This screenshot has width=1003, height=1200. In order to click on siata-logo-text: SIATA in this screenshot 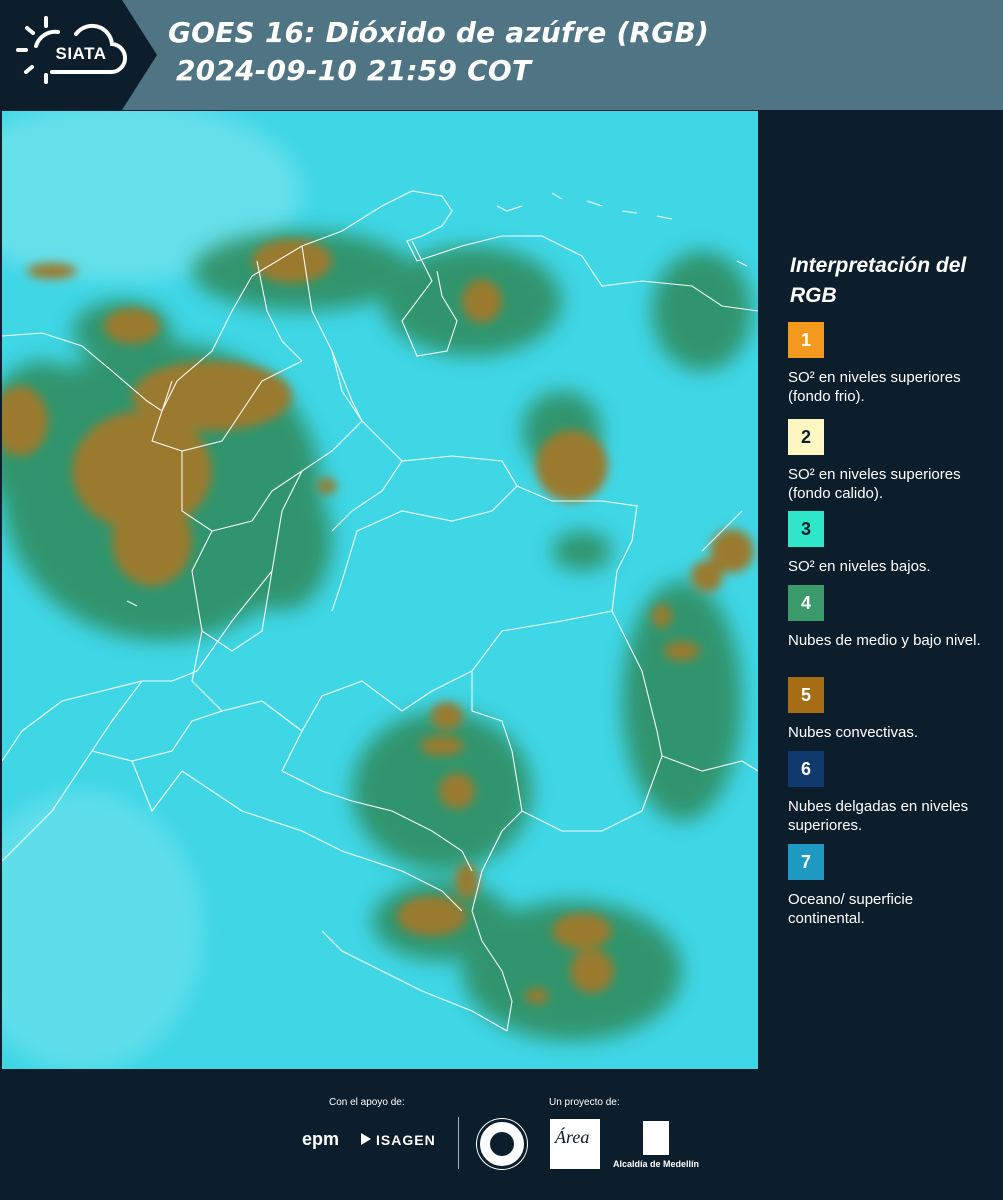, I will do `click(81, 53)`.